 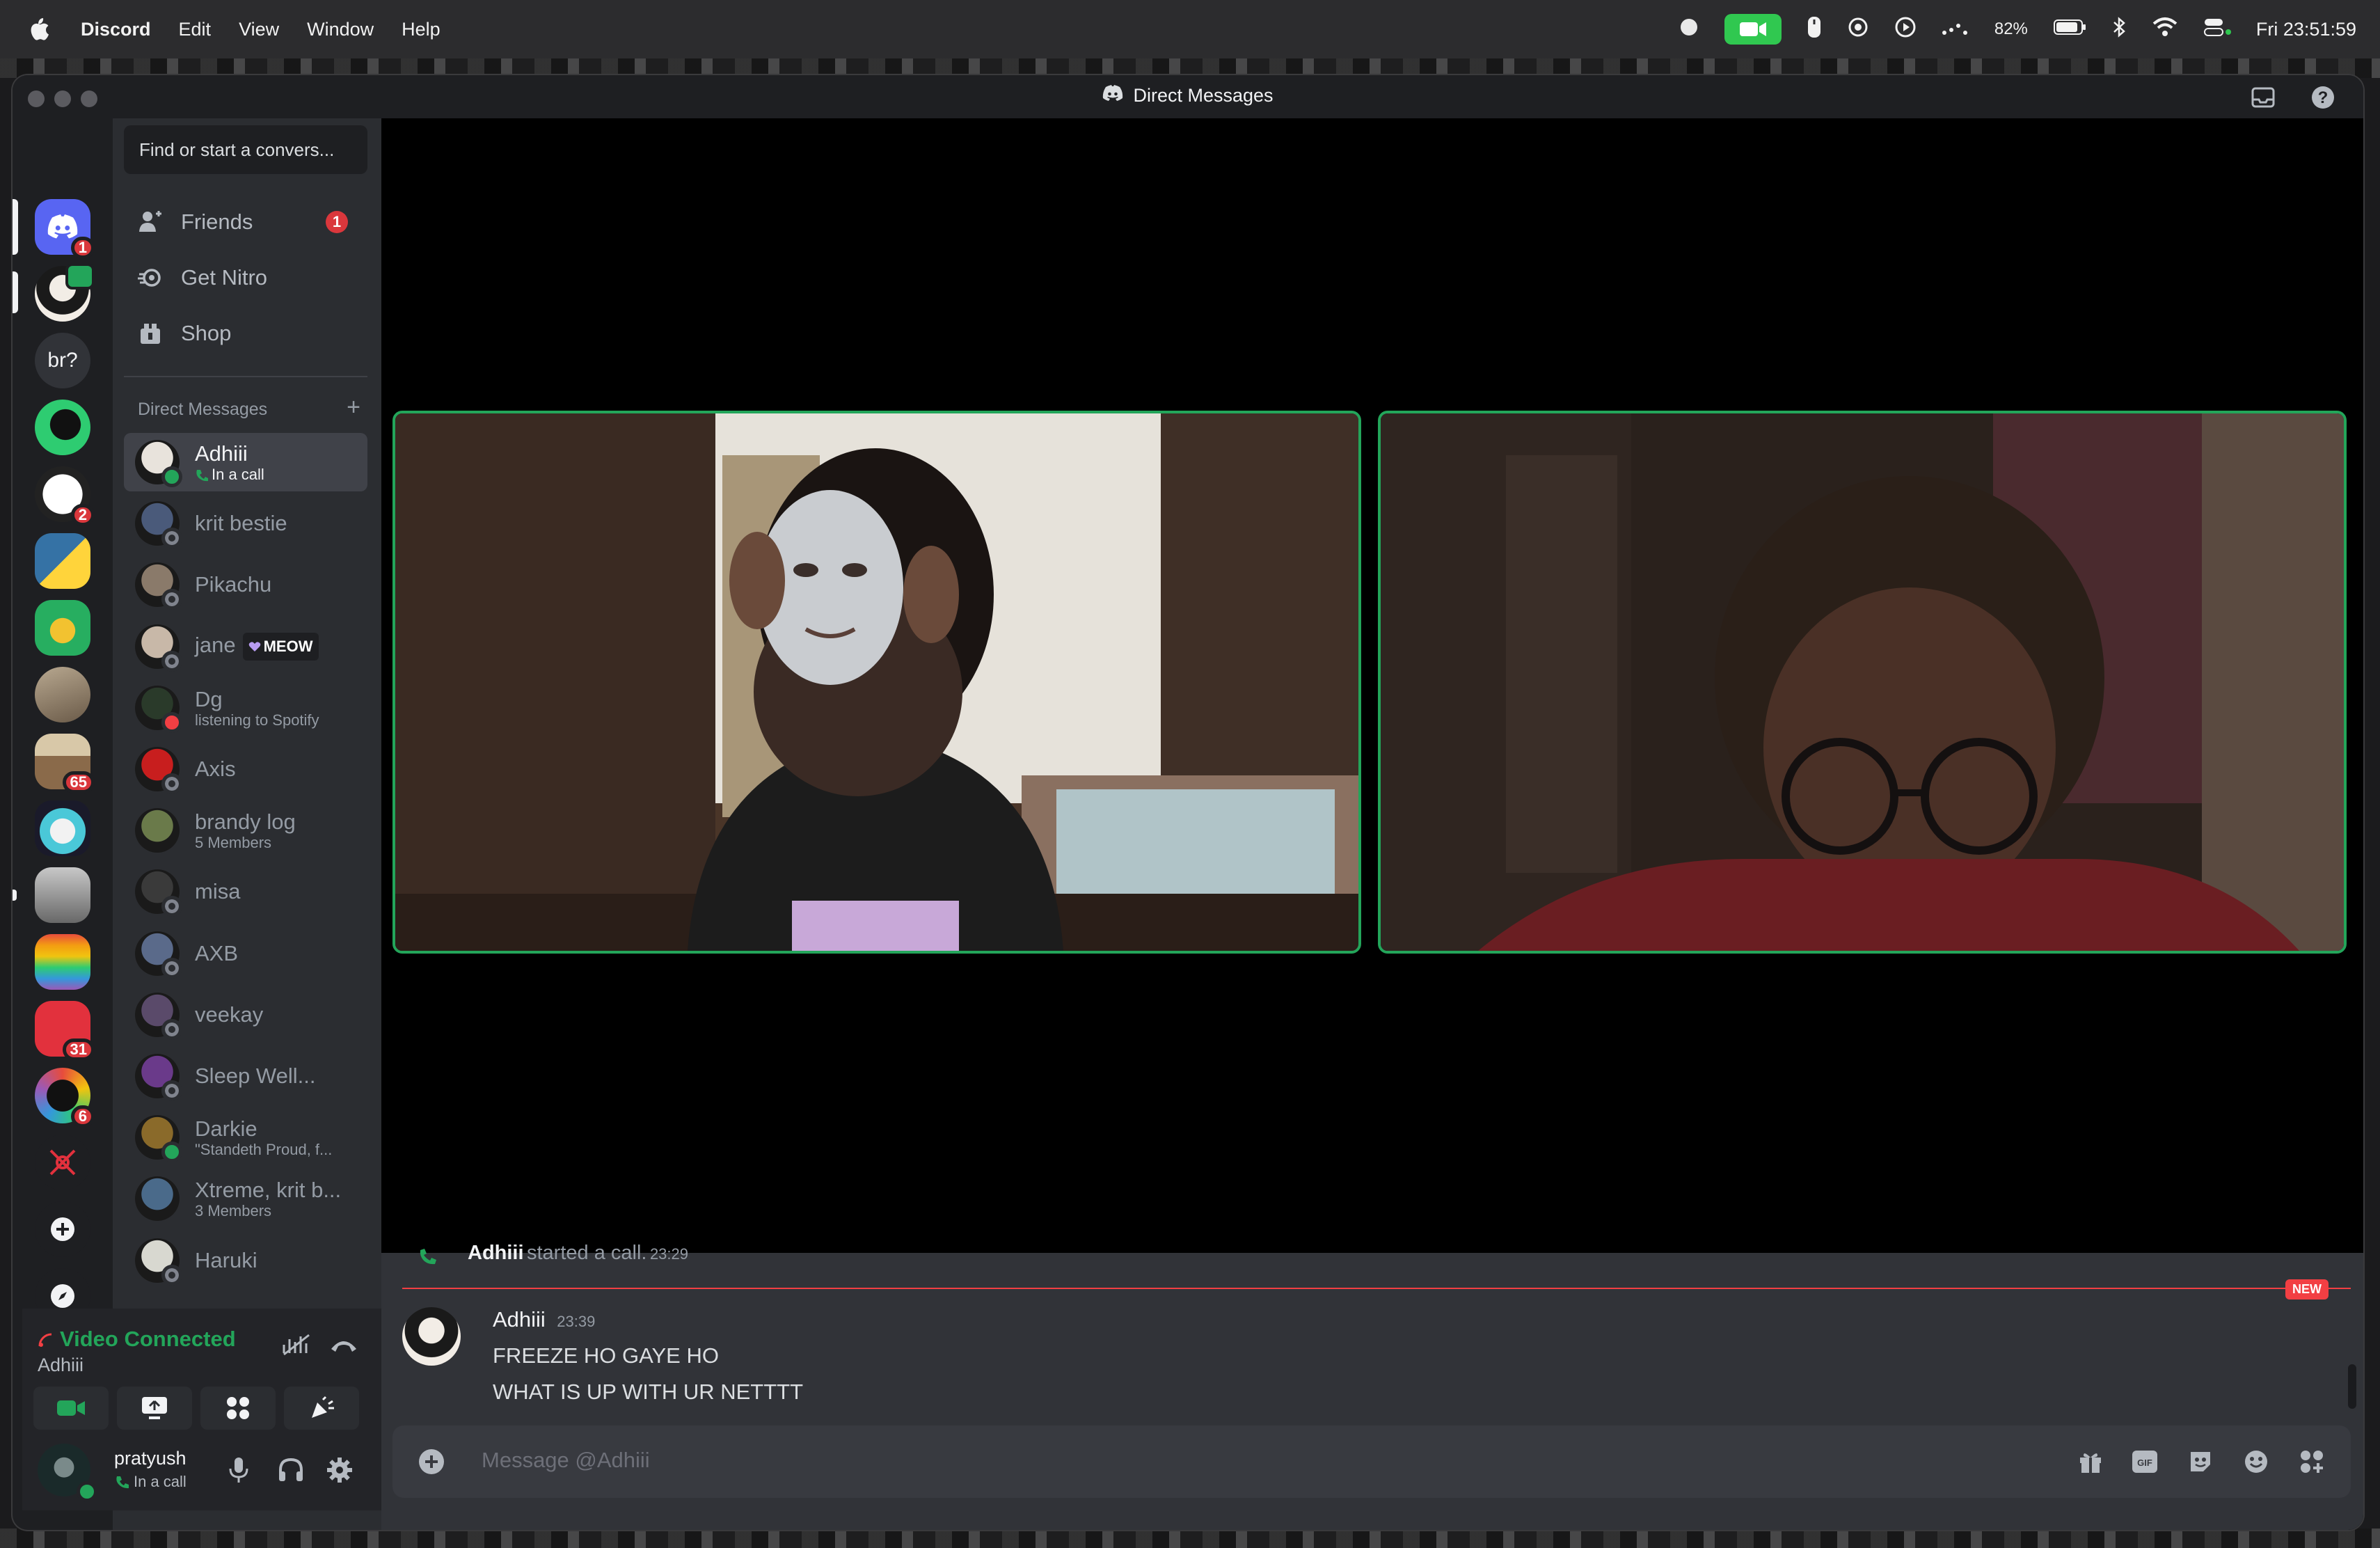 What do you see at coordinates (648, 1392) in the screenshot?
I see `message-line: WHAT IS UP WITH UR NETTTT` at bounding box center [648, 1392].